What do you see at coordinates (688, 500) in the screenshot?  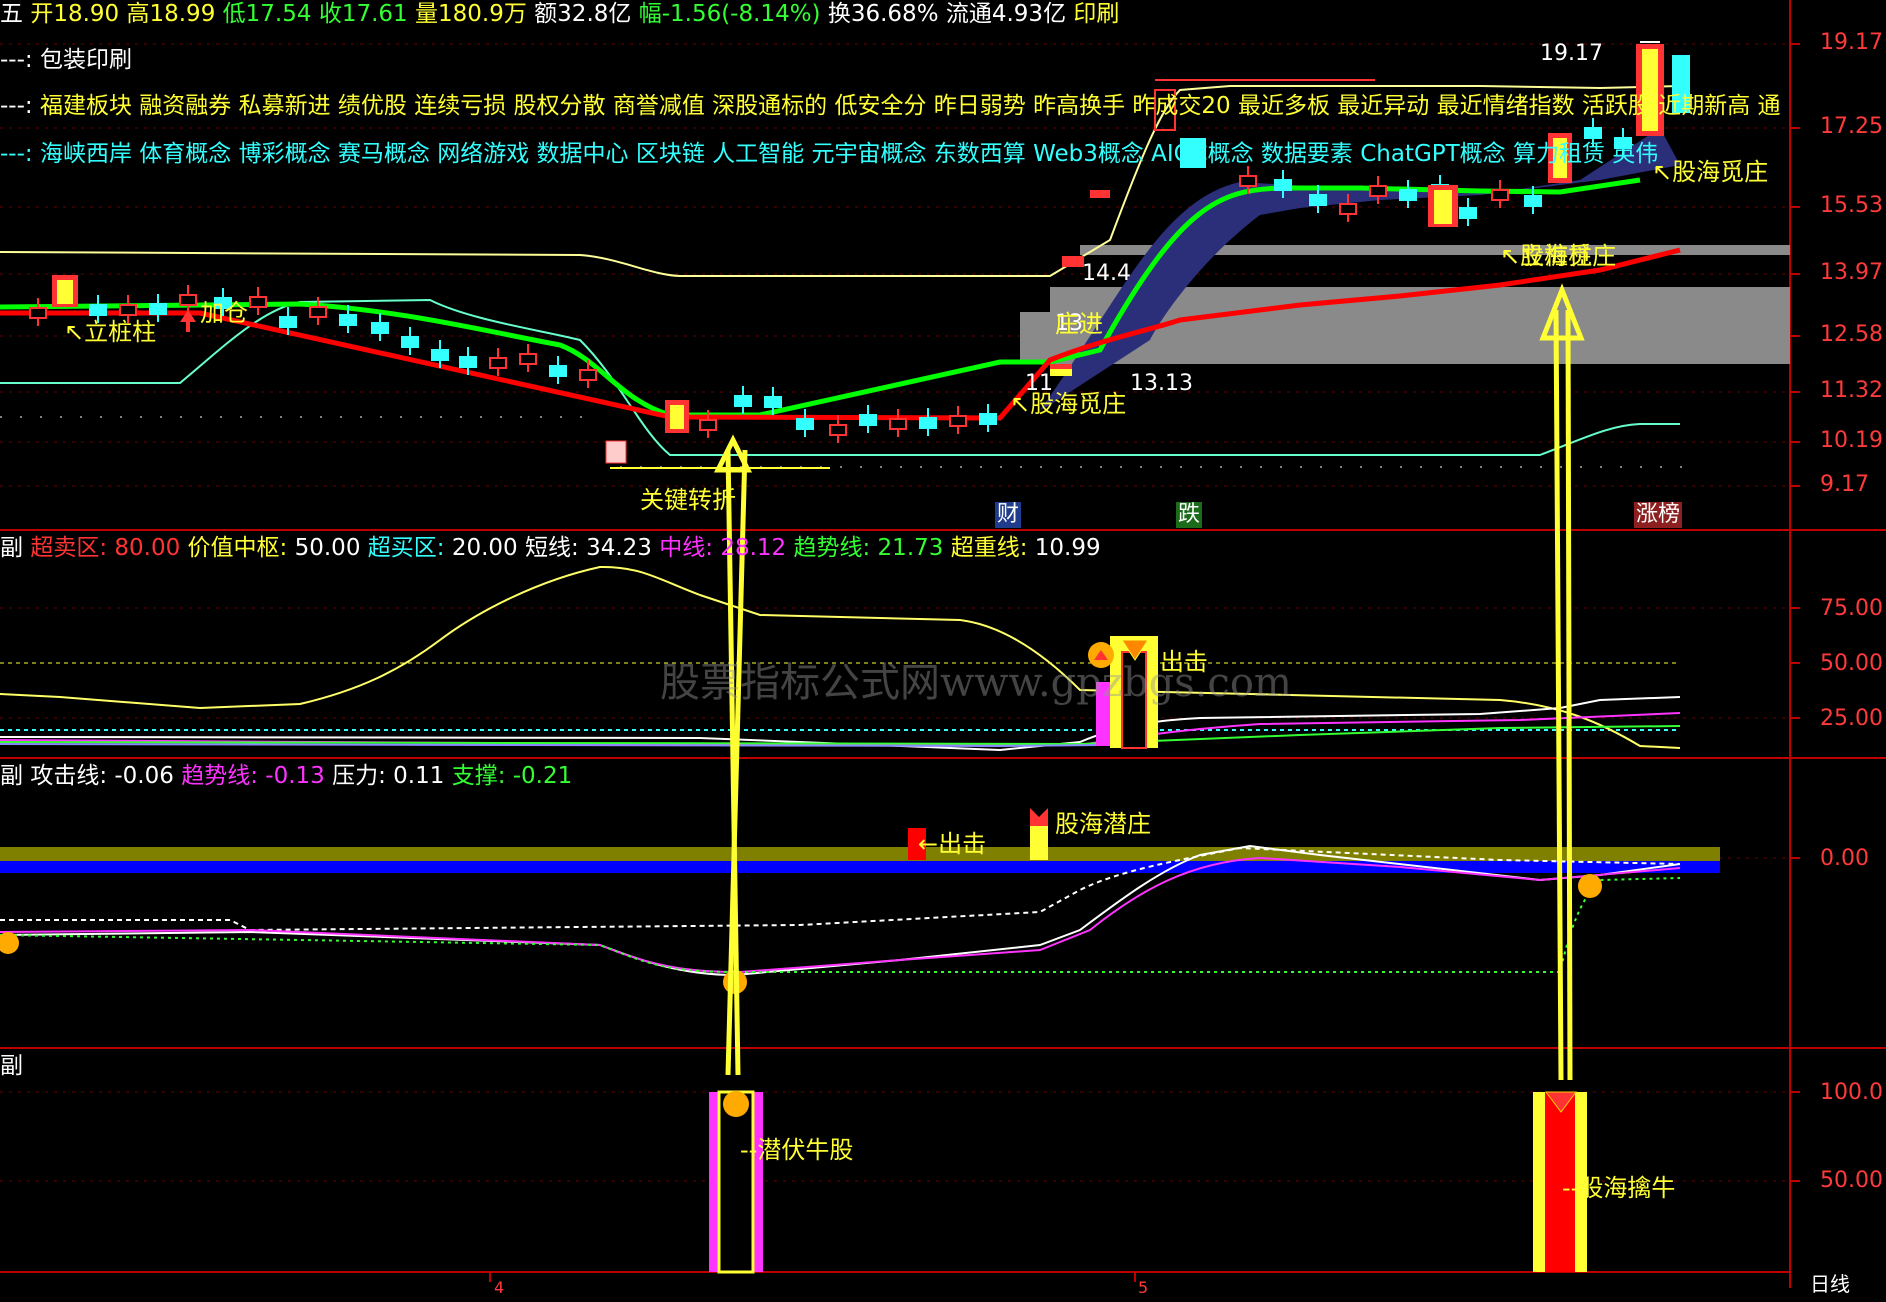 I see `annotation-label: 关键转折` at bounding box center [688, 500].